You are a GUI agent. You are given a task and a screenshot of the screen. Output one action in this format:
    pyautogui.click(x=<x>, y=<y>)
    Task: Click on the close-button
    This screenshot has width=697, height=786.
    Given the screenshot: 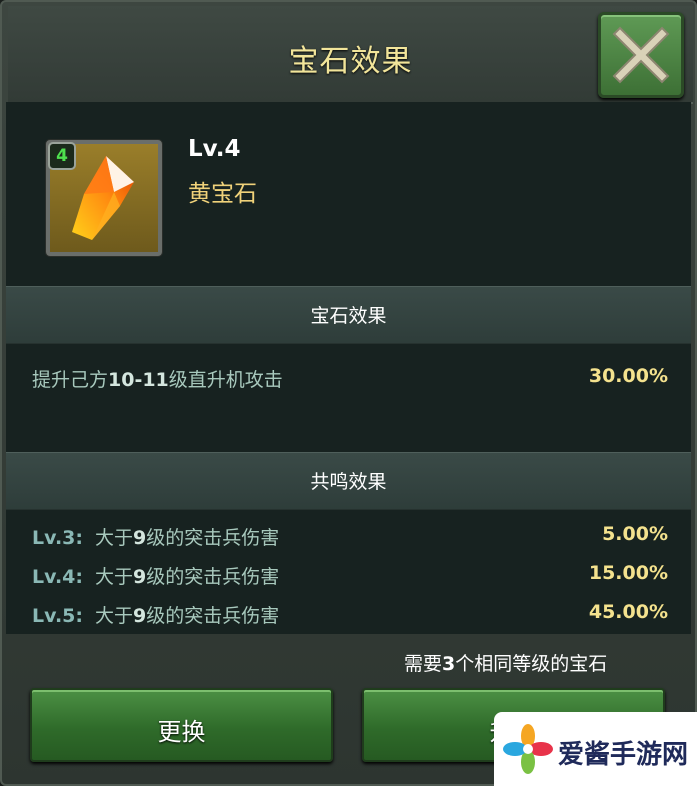 What is the action you would take?
    pyautogui.click(x=641, y=55)
    